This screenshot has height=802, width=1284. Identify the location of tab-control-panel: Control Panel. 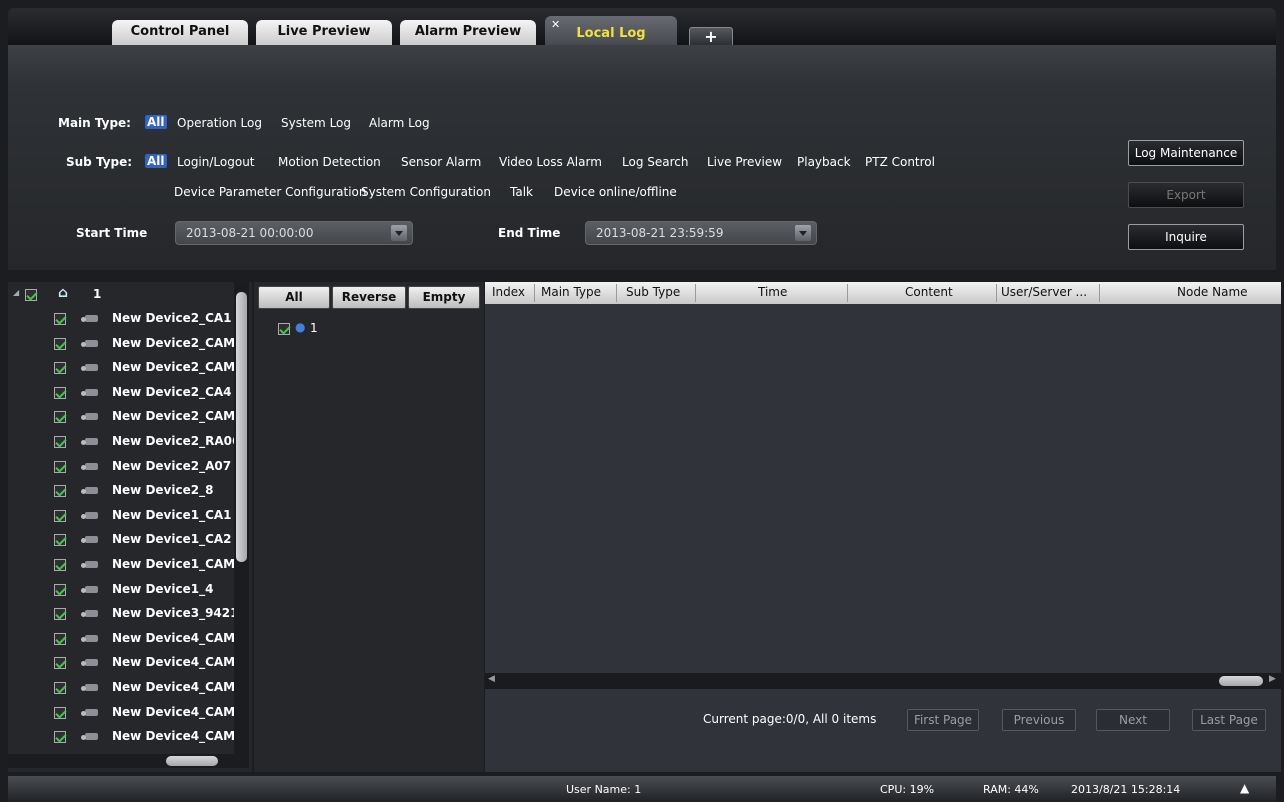
(180, 33).